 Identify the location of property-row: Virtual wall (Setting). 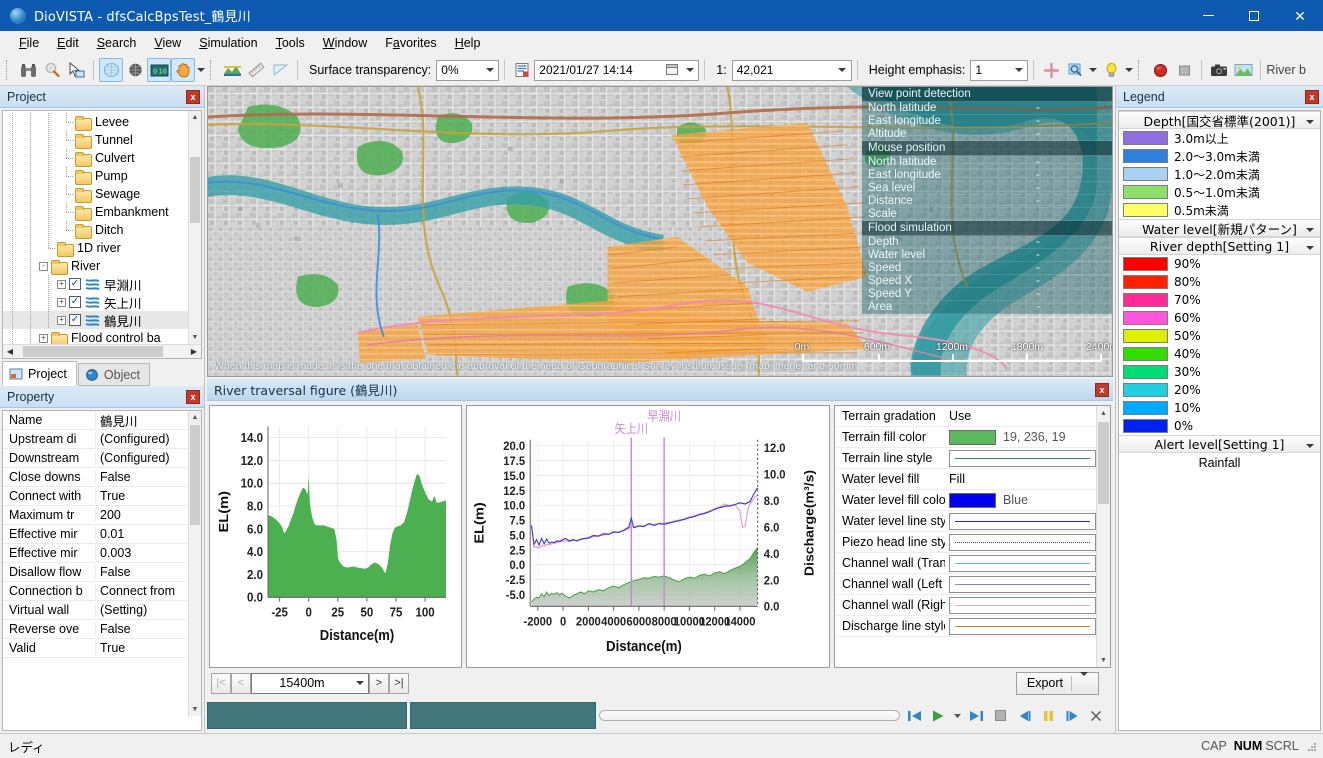
(95, 610).